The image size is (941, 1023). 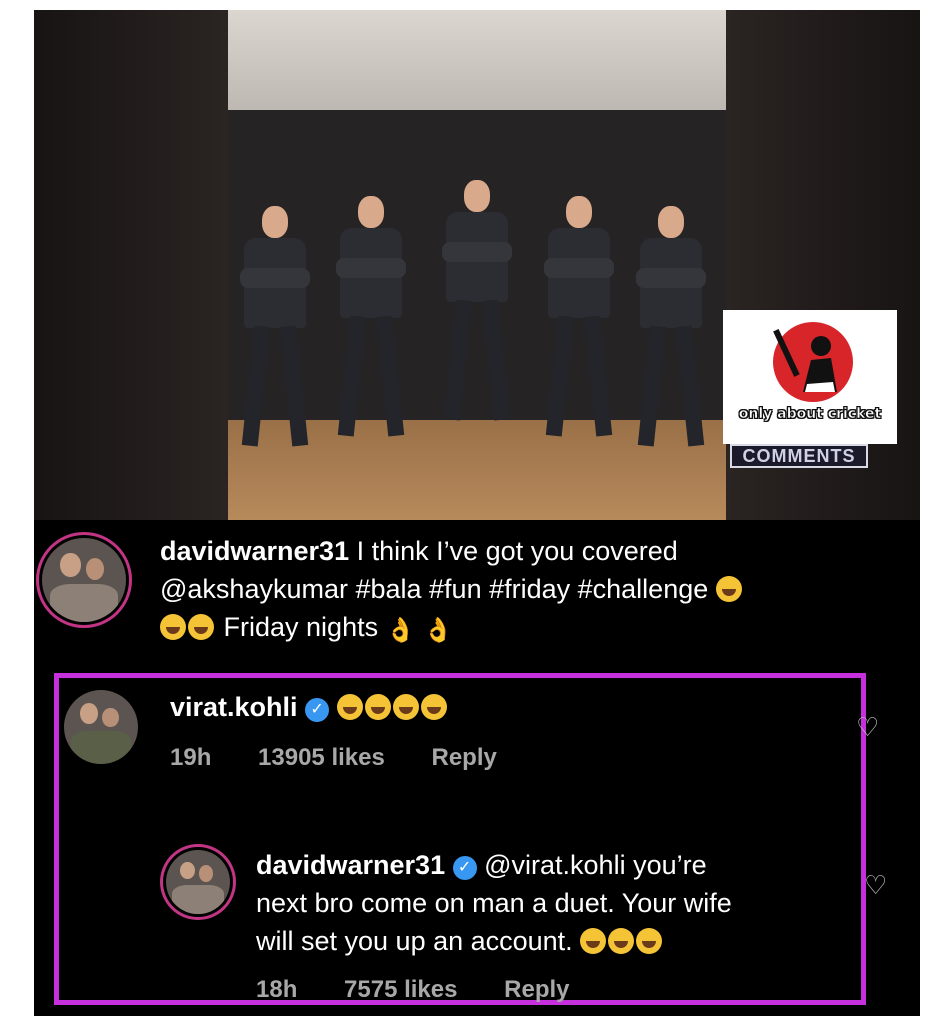 I want to click on comment-item: virat.kohli ✓, so click(x=309, y=707).